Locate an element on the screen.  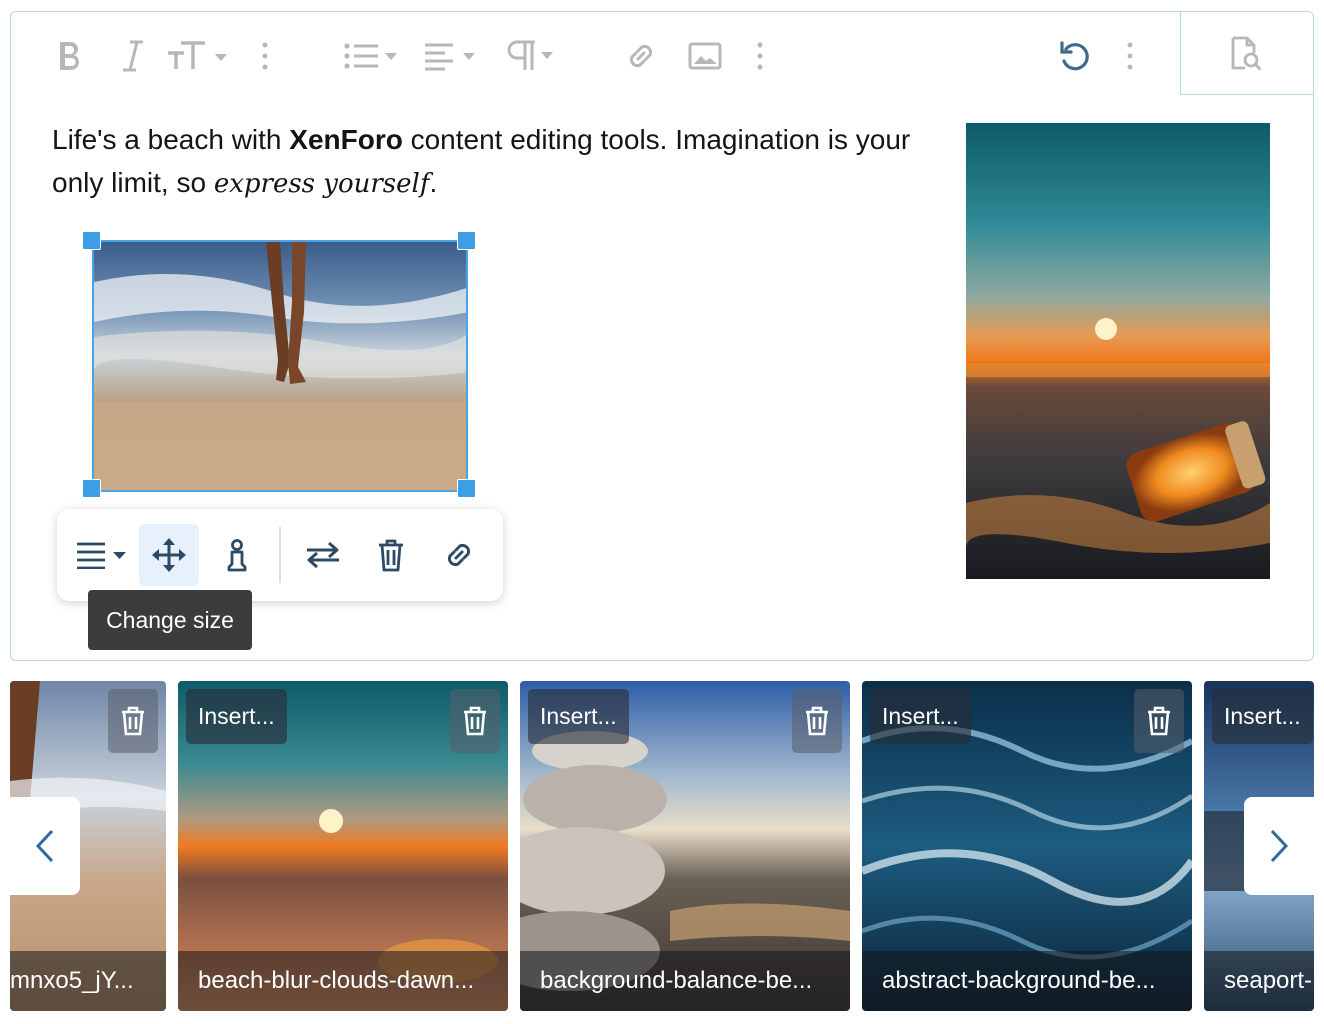
resize-handle-top-left is located at coordinates (91, 240).